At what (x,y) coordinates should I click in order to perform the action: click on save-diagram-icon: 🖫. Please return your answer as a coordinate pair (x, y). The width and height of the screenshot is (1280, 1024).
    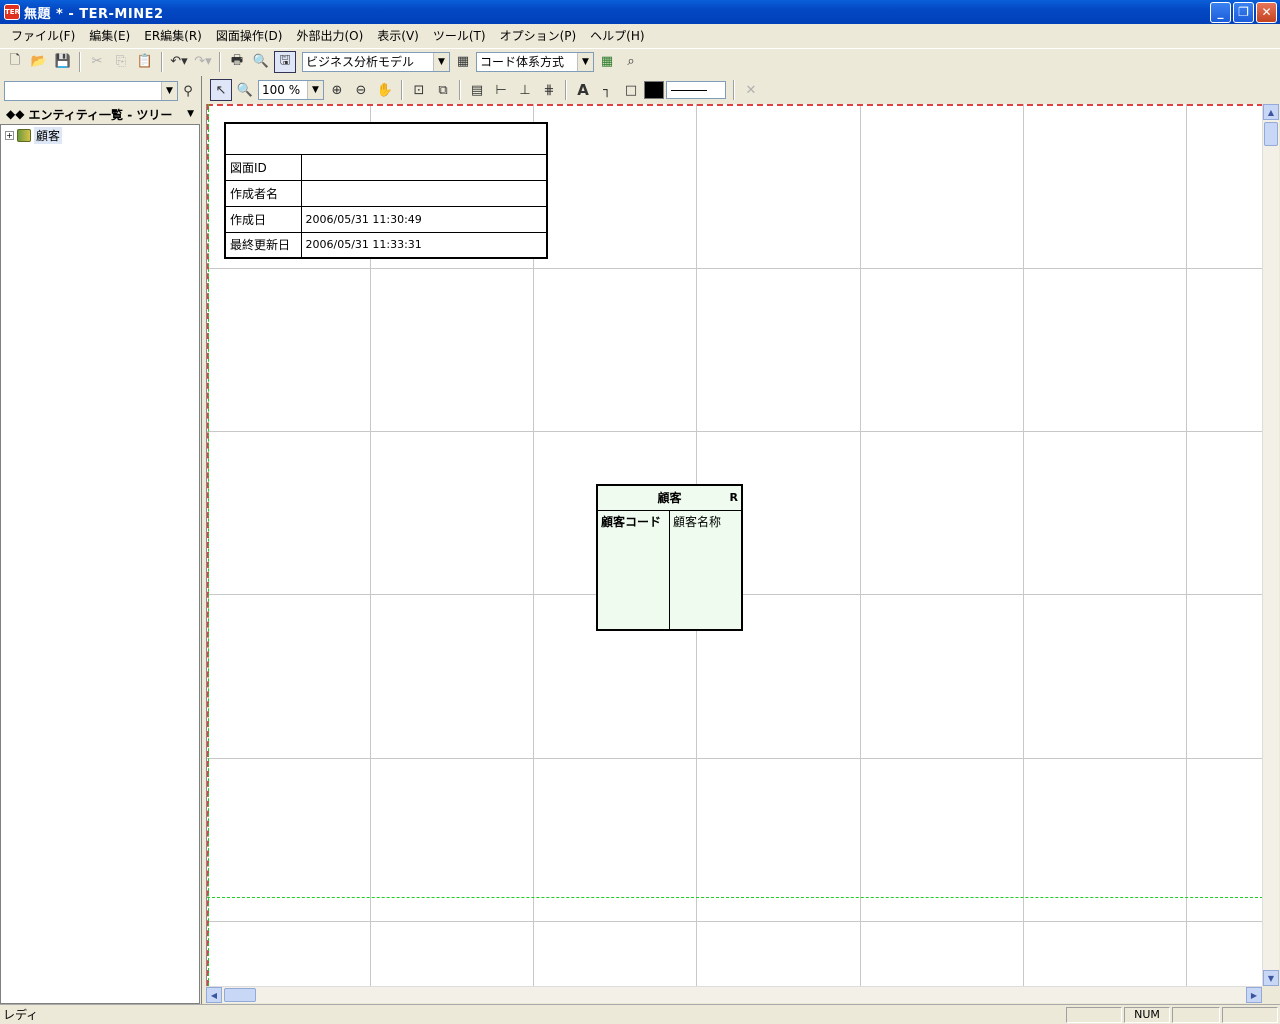
    Looking at the image, I should click on (285, 61).